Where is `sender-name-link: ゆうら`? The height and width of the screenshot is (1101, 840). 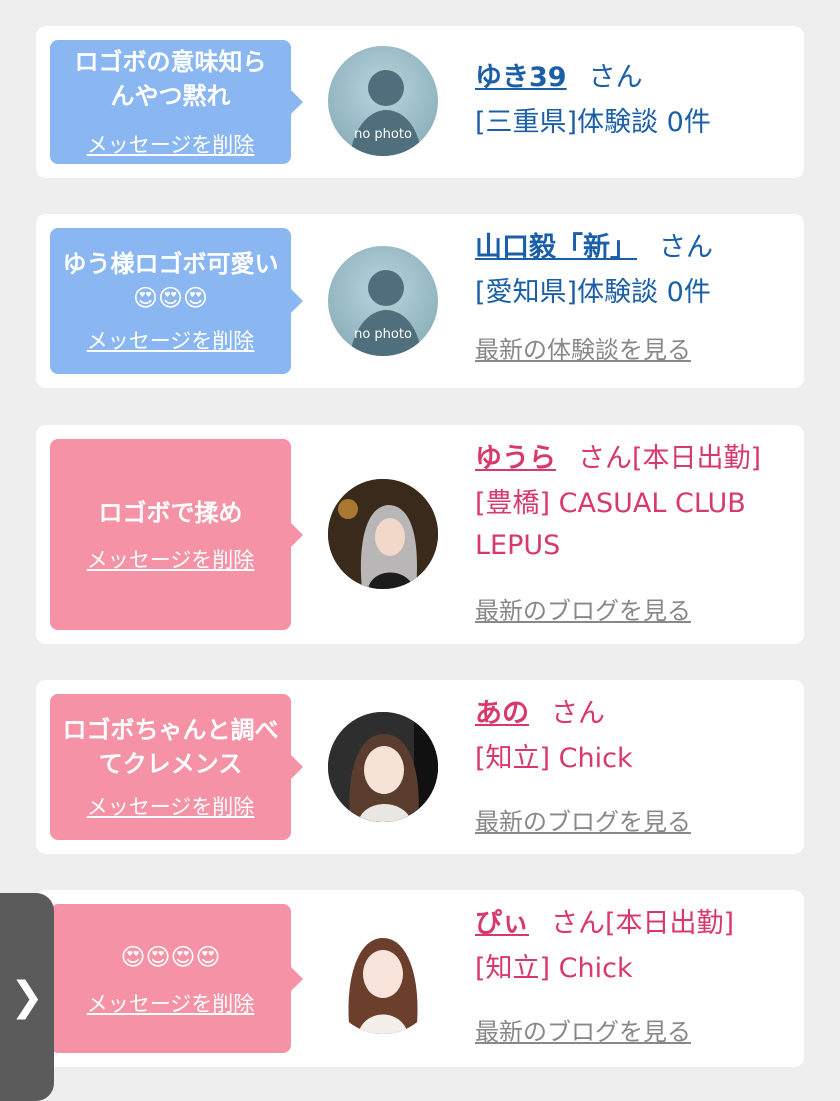
sender-name-link: ゆうら is located at coordinates (515, 458).